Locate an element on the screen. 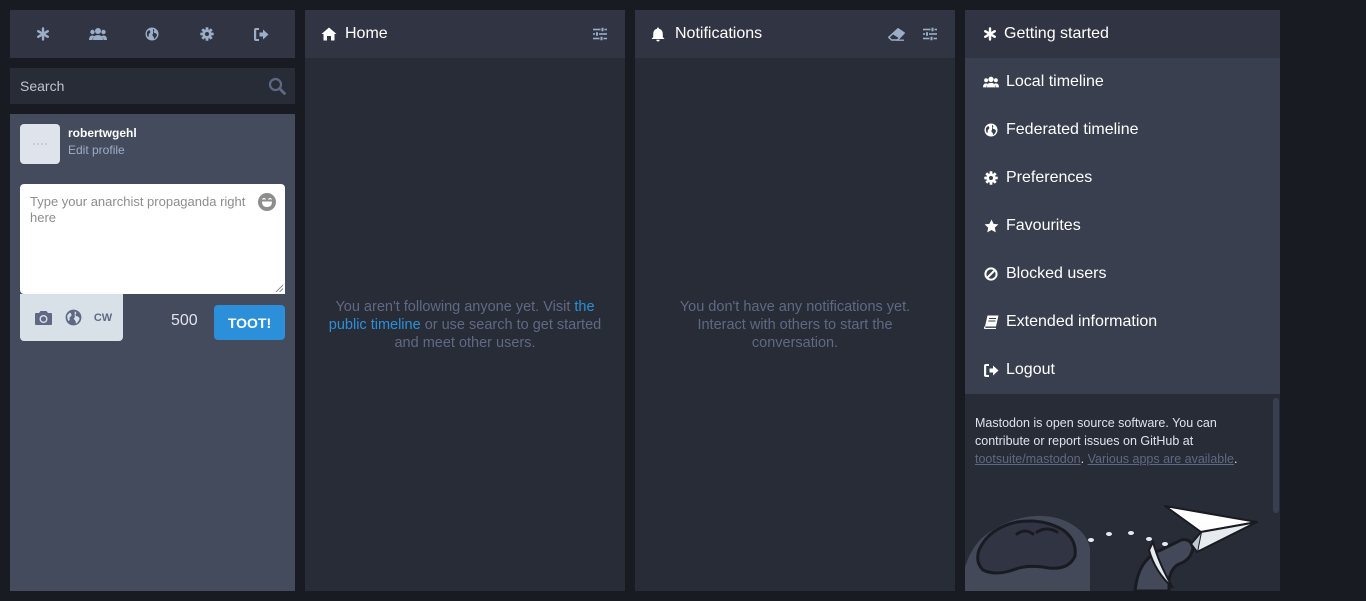 This screenshot has width=1366, height=601. asterisk-icon is located at coordinates (990, 34).